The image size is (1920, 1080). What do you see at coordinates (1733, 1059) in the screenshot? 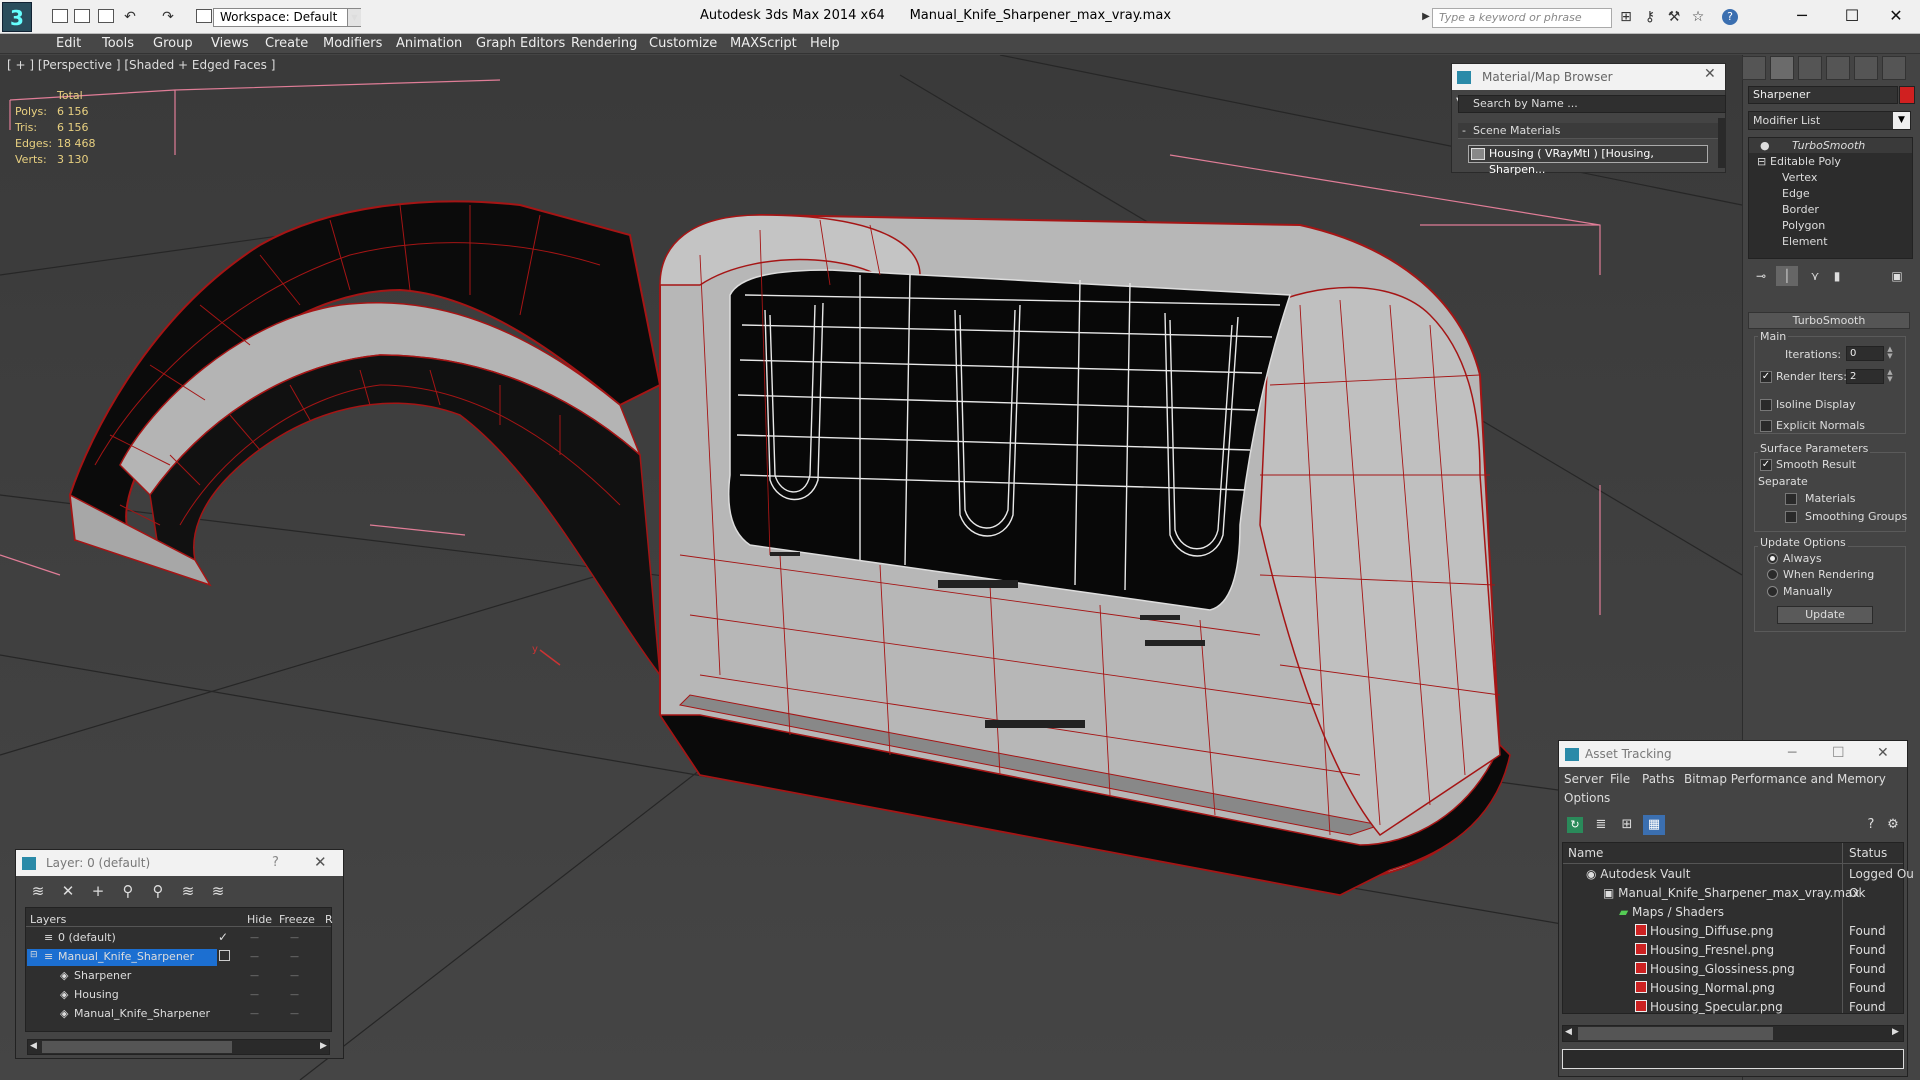
I see `asset-path-field` at bounding box center [1733, 1059].